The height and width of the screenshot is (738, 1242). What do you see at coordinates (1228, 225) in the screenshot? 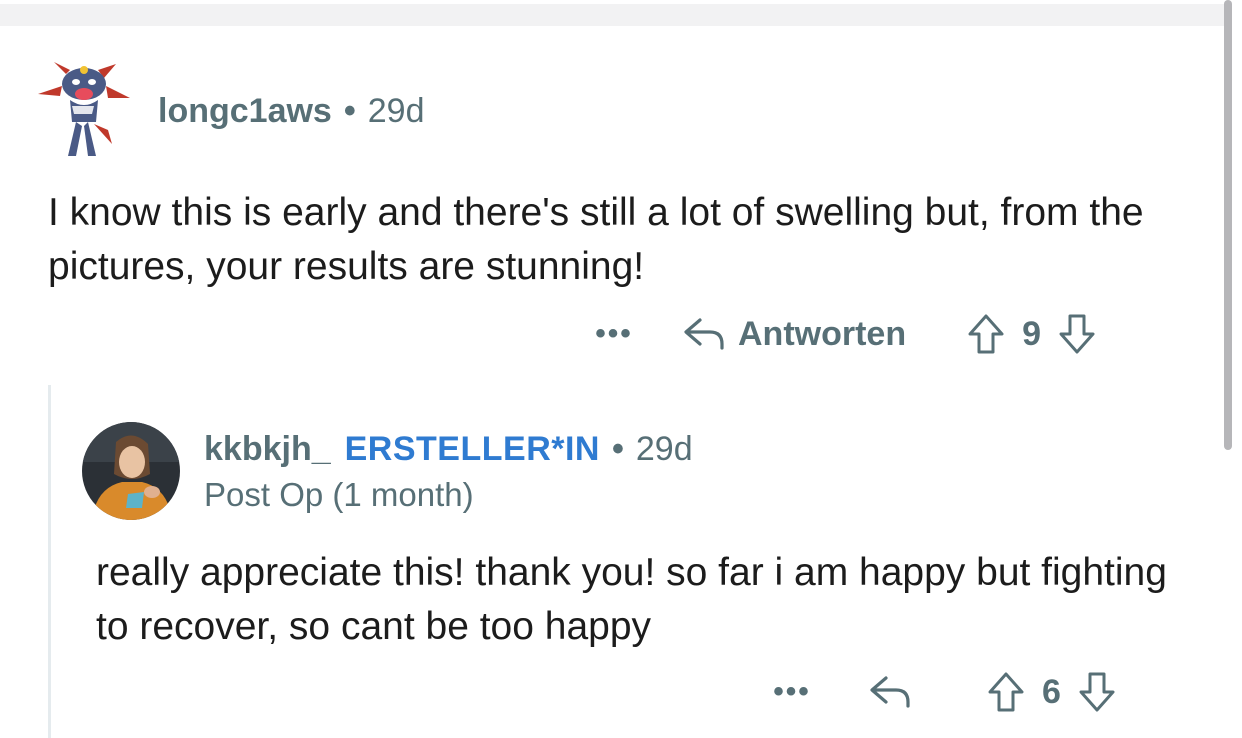
I see `scrollbar` at bounding box center [1228, 225].